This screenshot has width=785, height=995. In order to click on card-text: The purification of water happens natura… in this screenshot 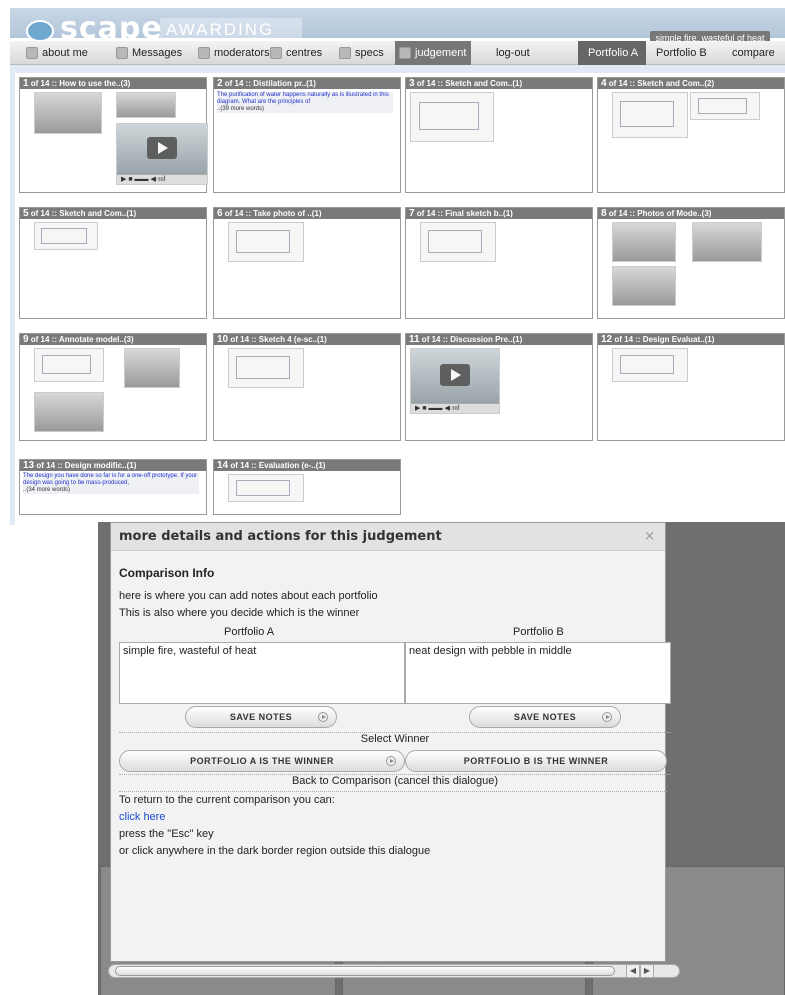, I will do `click(305, 102)`.